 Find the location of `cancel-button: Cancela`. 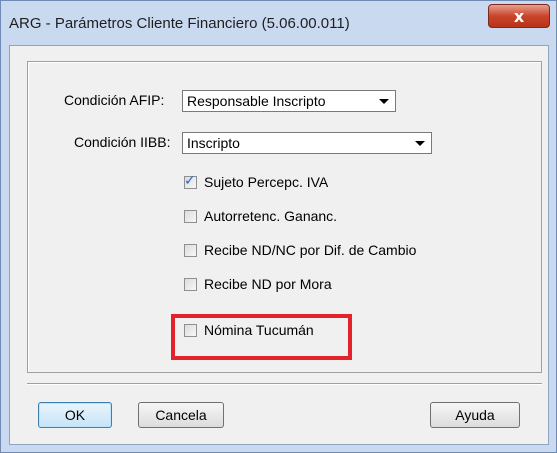

cancel-button: Cancela is located at coordinates (181, 415).